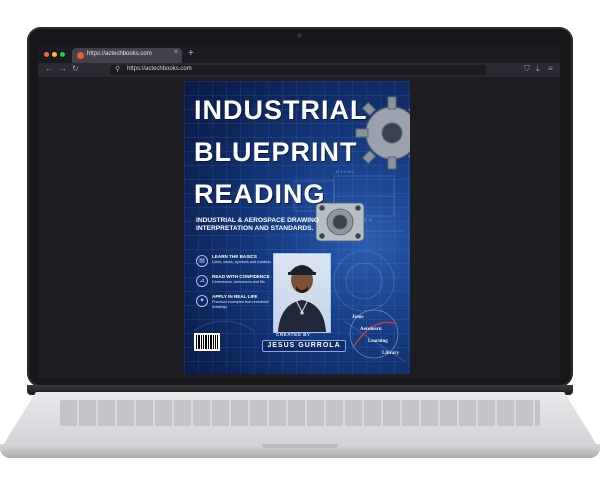 The height and width of the screenshot is (480, 600). What do you see at coordinates (202, 281) in the screenshot?
I see `ruler-icon: ⊿` at bounding box center [202, 281].